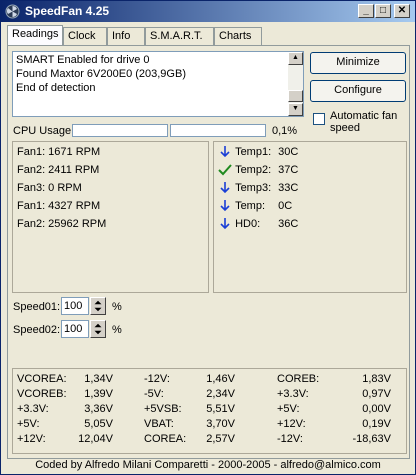 The width and height of the screenshot is (416, 475). I want to click on voltage-name: COREB:, so click(298, 379).